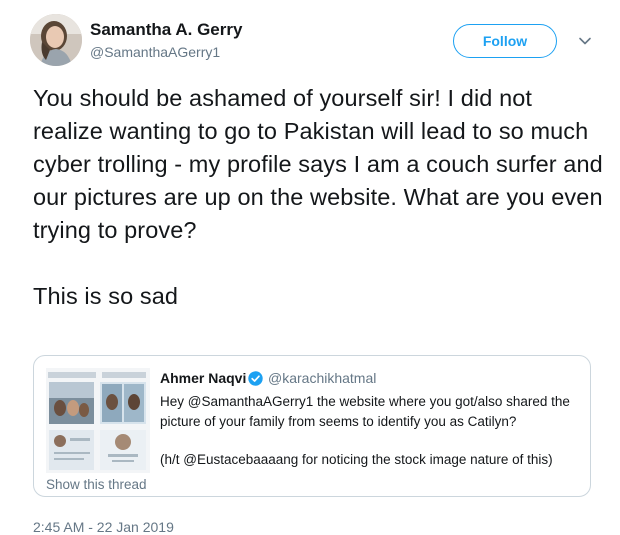 This screenshot has width=620, height=535. What do you see at coordinates (585, 41) in the screenshot?
I see `chevron-down-icon` at bounding box center [585, 41].